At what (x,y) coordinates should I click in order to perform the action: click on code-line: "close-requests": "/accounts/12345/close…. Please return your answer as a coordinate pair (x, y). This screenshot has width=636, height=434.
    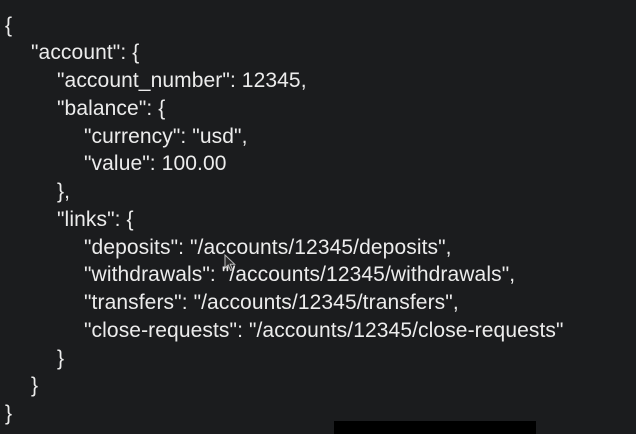
    Looking at the image, I should click on (324, 330).